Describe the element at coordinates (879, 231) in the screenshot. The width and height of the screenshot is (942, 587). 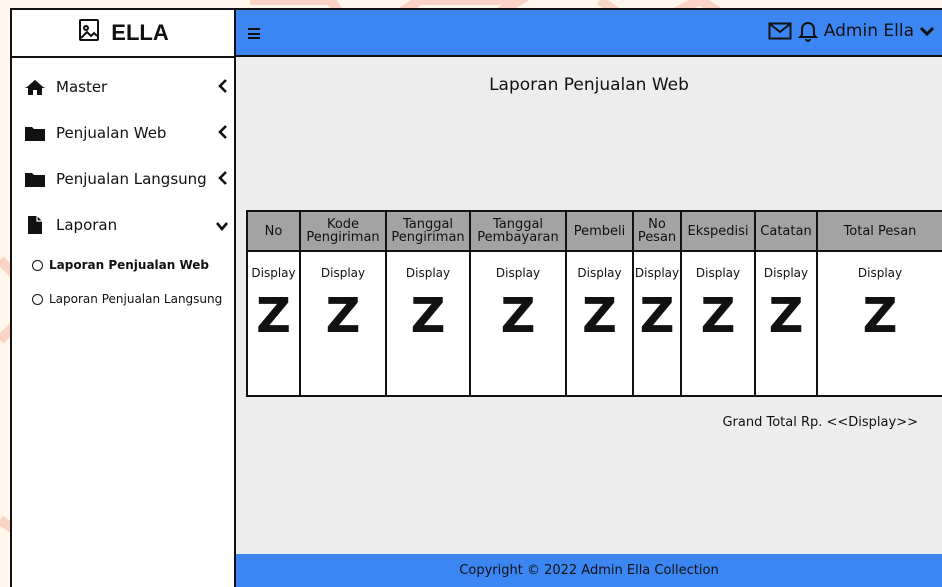
I see `column-header: Total Pesan` at that location.